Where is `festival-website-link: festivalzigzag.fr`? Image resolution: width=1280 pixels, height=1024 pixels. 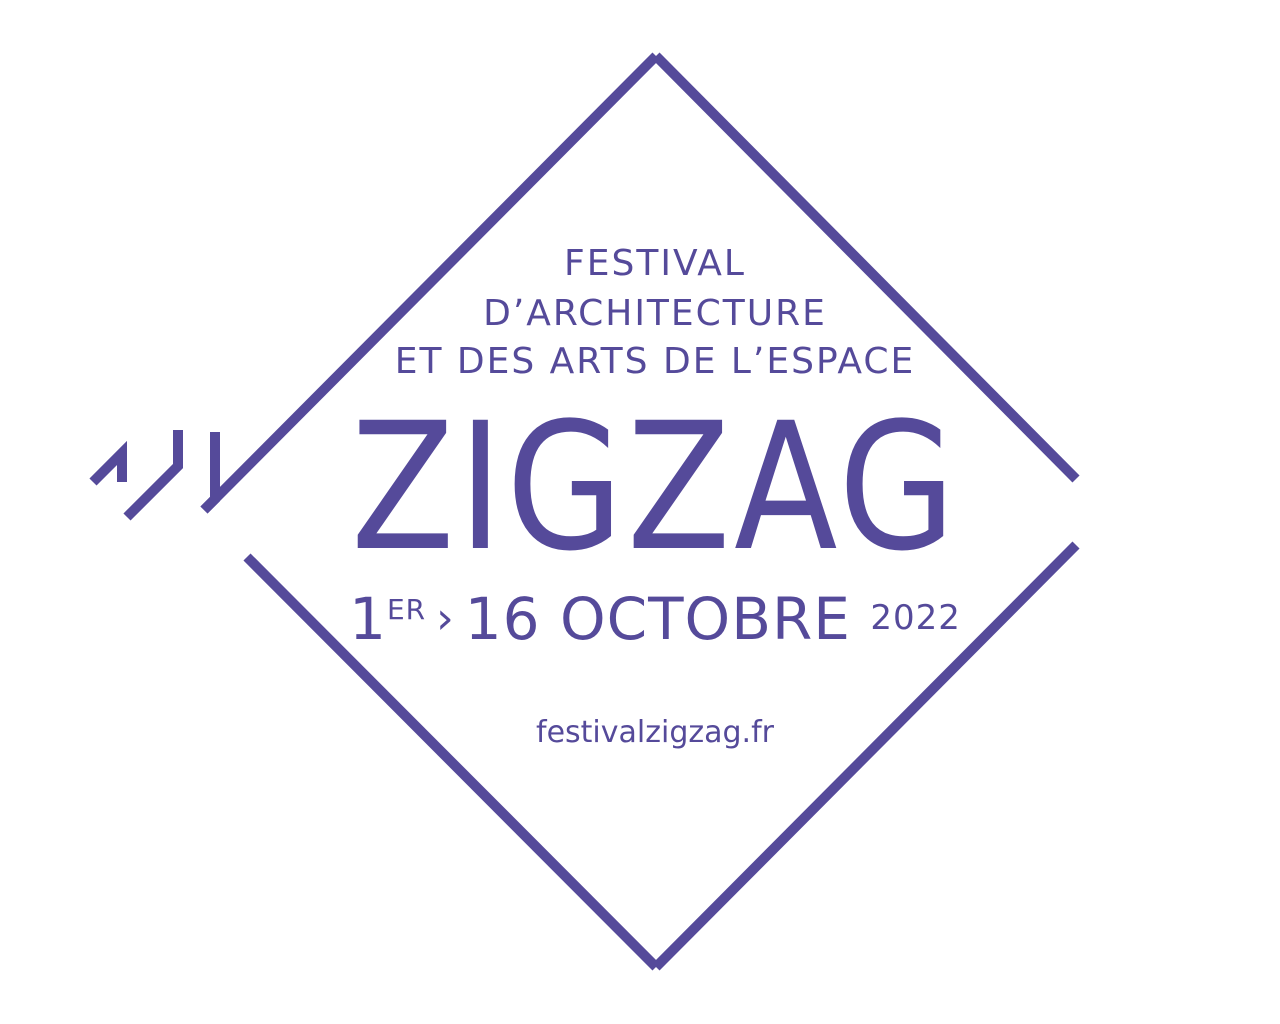
festival-website-link: festivalzigzag.fr is located at coordinates (640, 733).